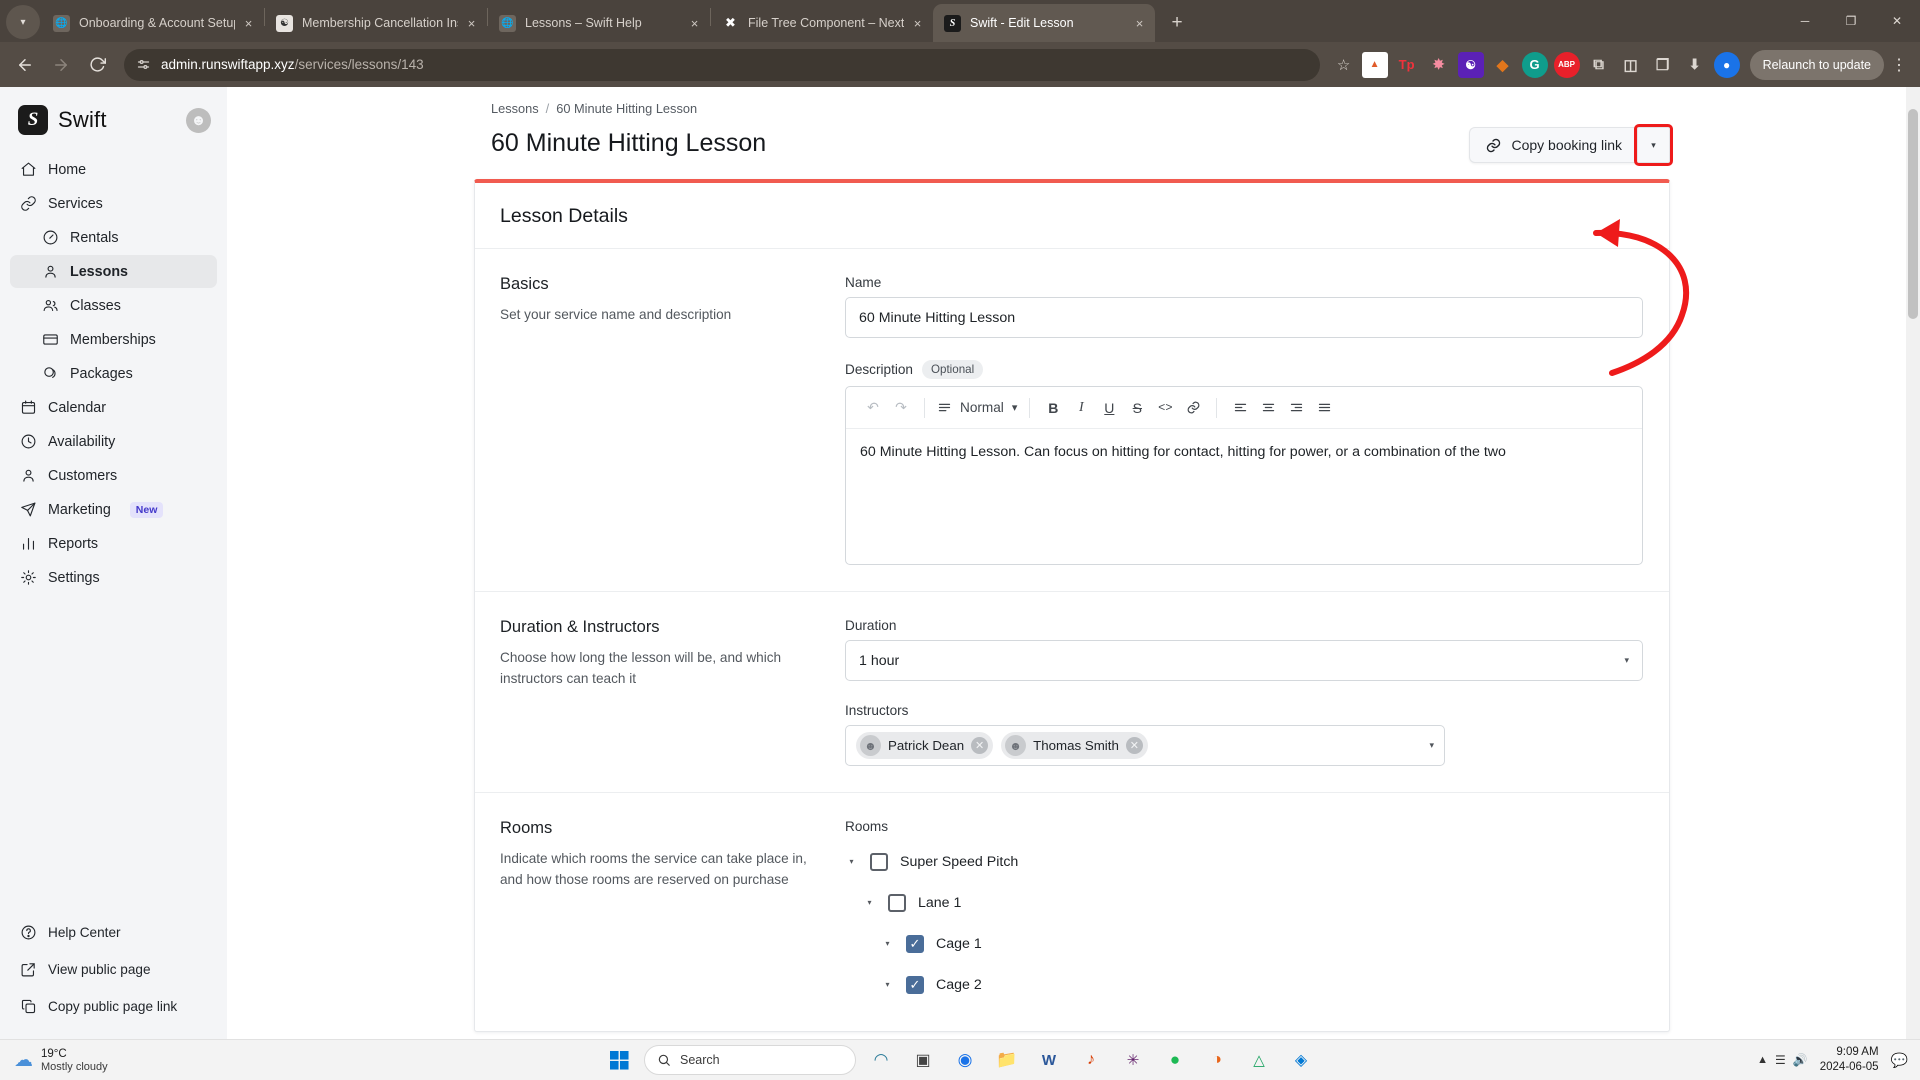  Describe the element at coordinates (599, 23) in the screenshot. I see `browser-tab: 🌐 Lessons – Swift Help ×` at that location.